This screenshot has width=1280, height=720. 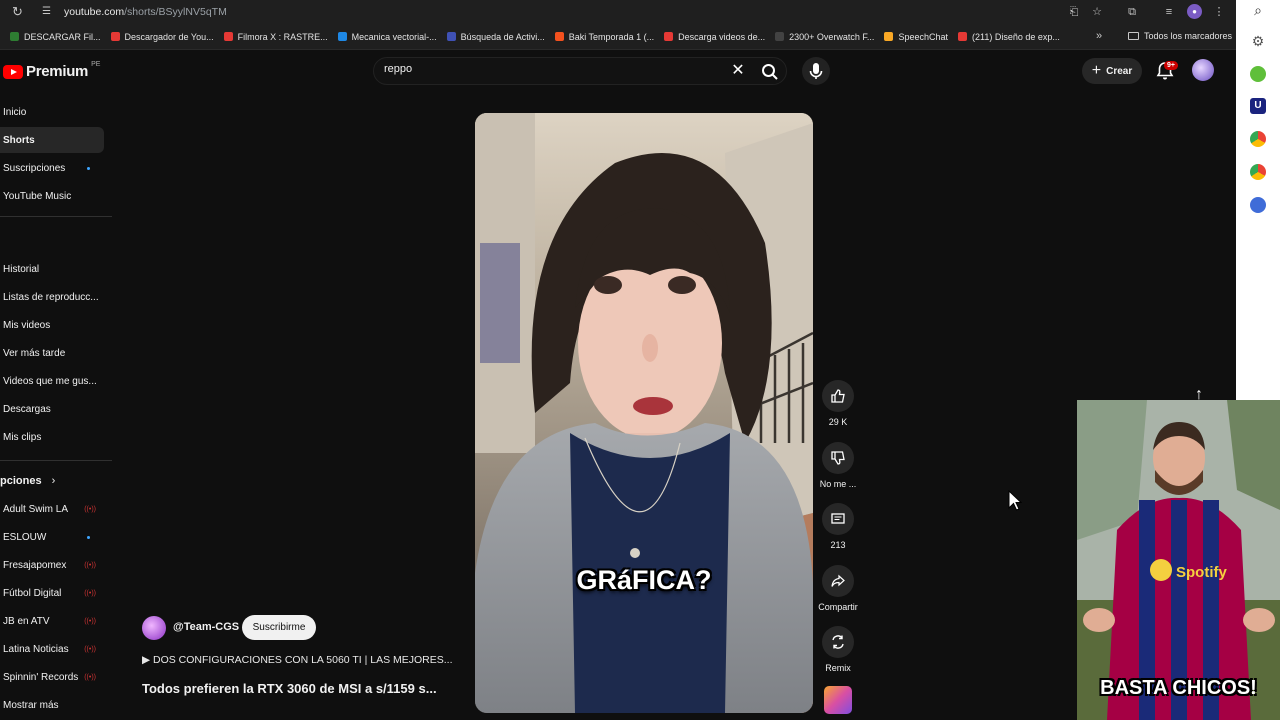 I want to click on remix-button, so click(x=838, y=642).